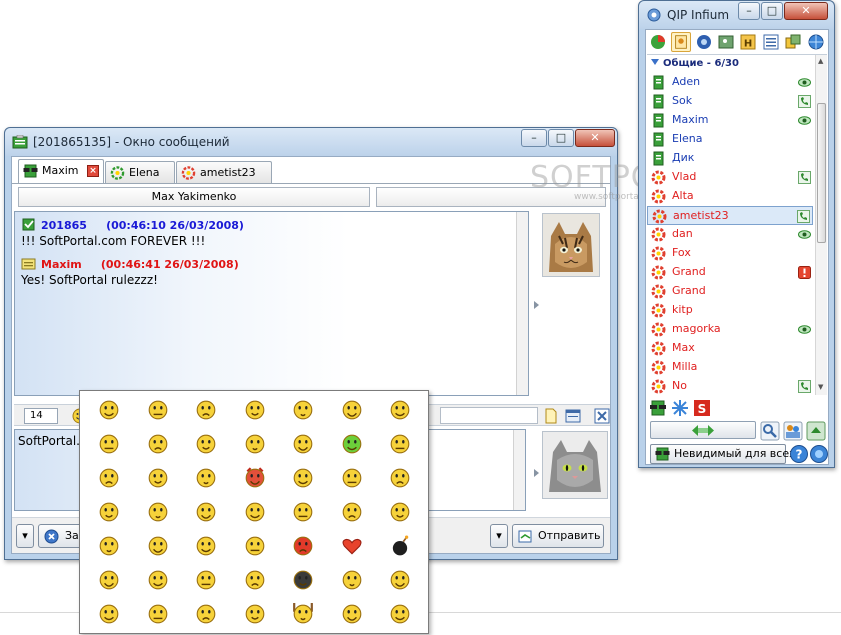 This screenshot has height=635, width=841. Describe the element at coordinates (522, 303) in the screenshot. I see `history-scrollbar` at that location.